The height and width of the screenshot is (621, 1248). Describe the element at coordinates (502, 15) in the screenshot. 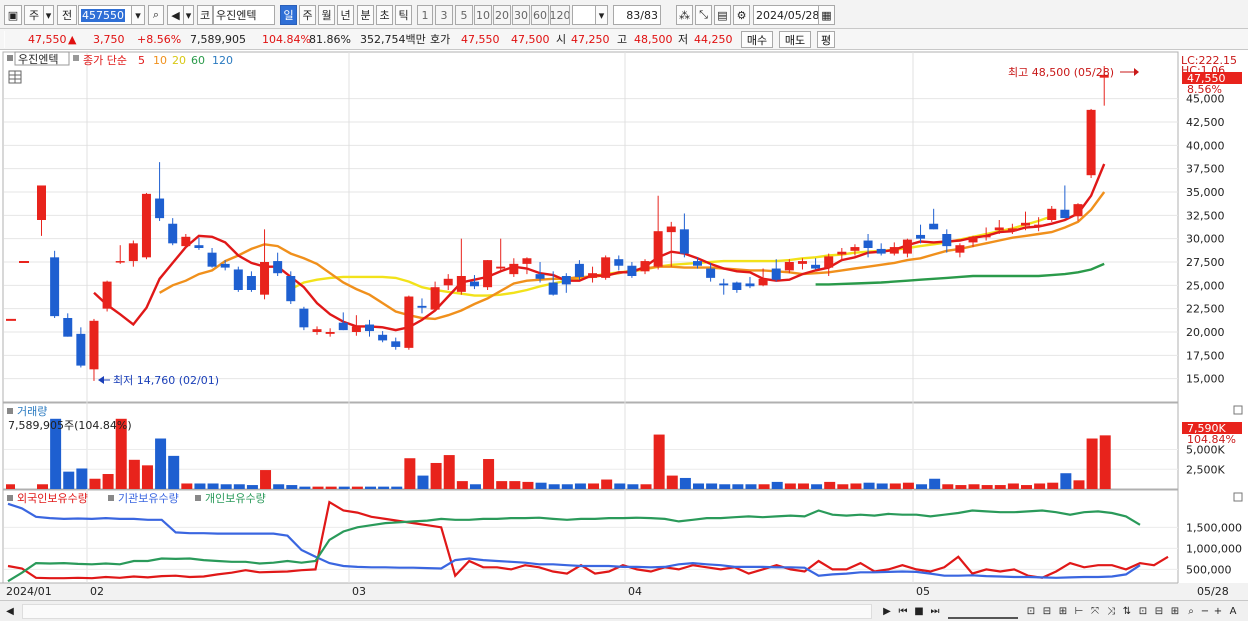

I see `interval-20: 20` at that location.